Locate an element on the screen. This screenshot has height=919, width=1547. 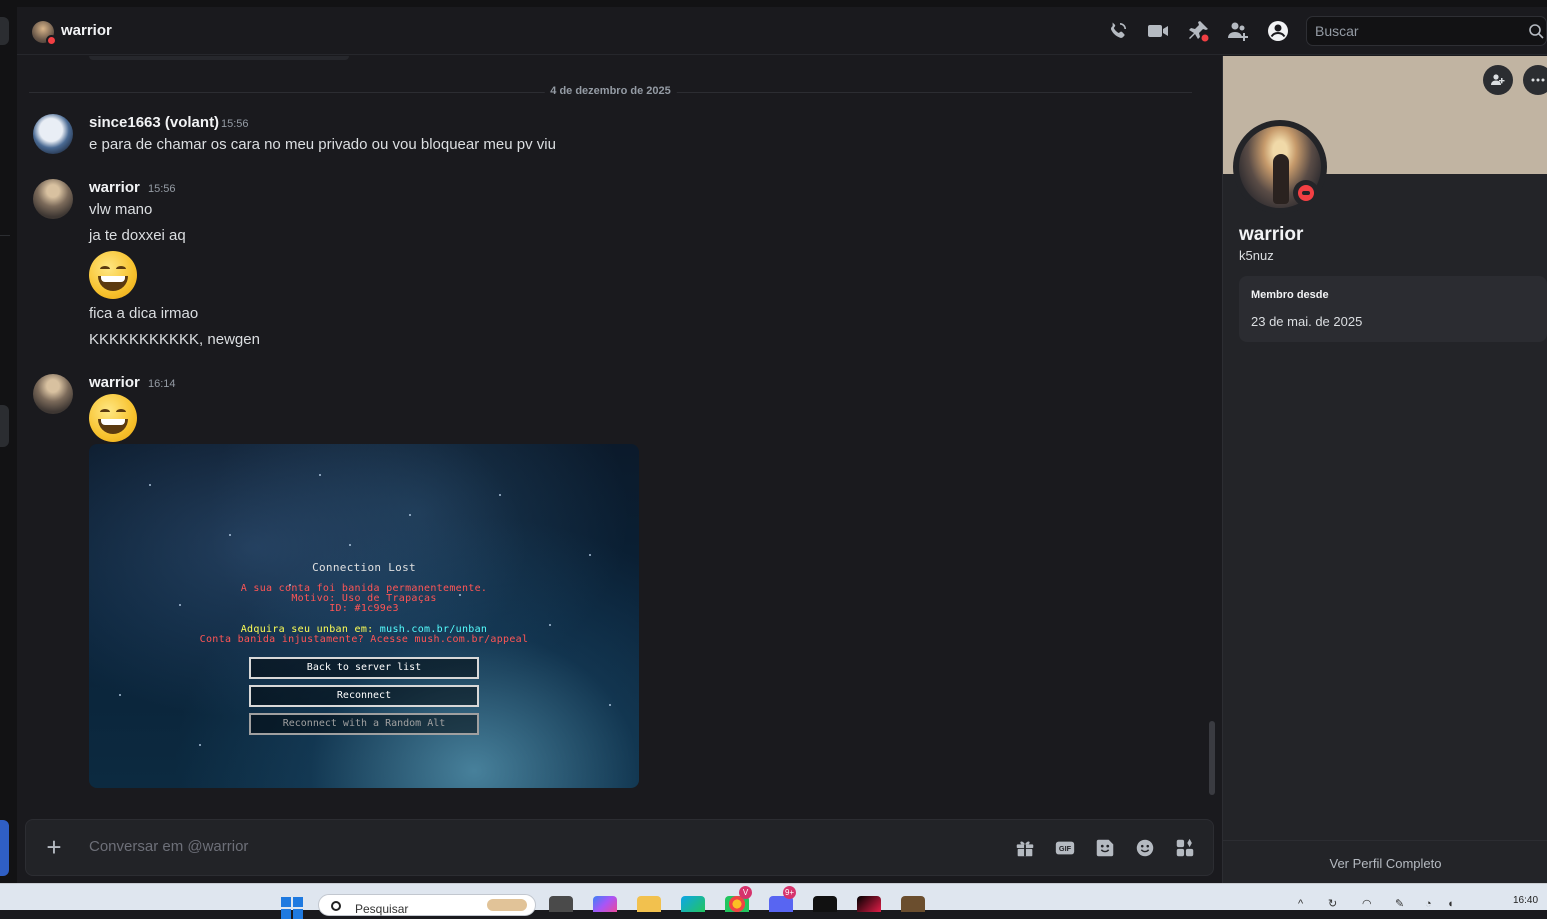
message-timestamp: 16:14 is located at coordinates (162, 384).